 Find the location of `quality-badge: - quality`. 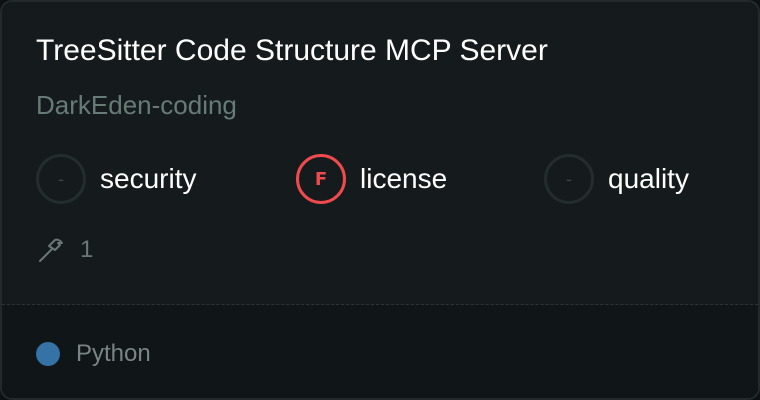

quality-badge: - quality is located at coordinates (616, 179).